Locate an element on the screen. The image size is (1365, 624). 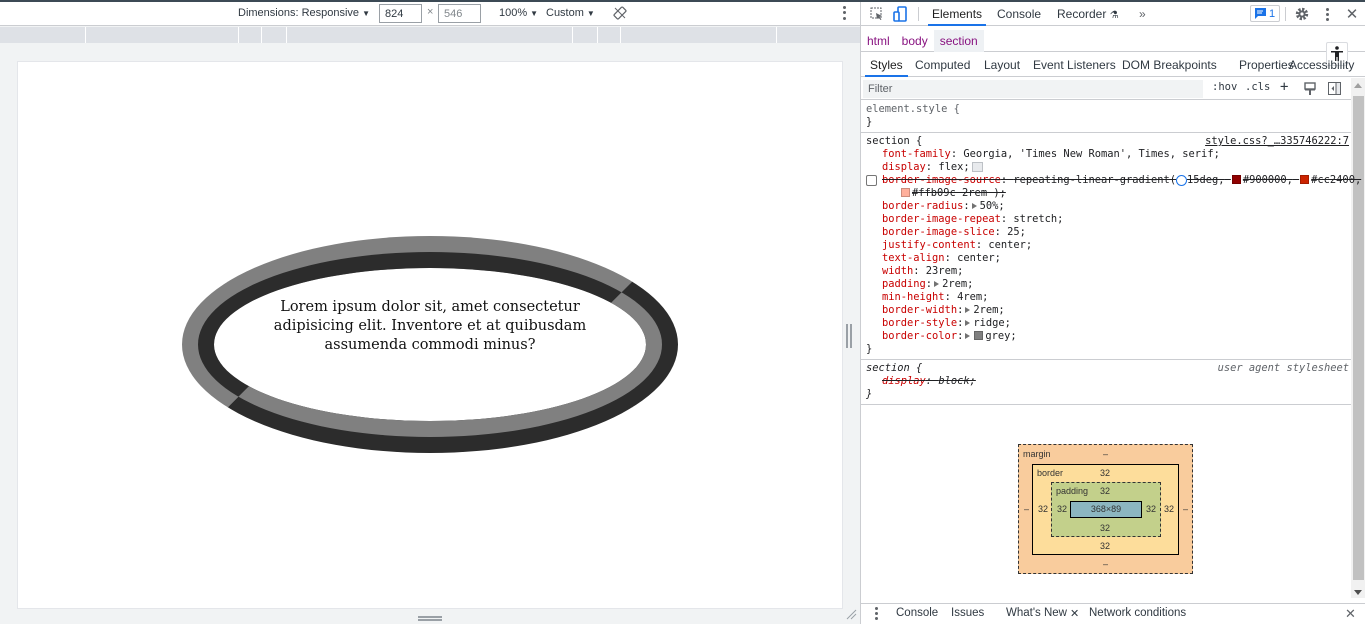
declaration-border-style: border-style: ridge; is located at coordinates (1106, 323).